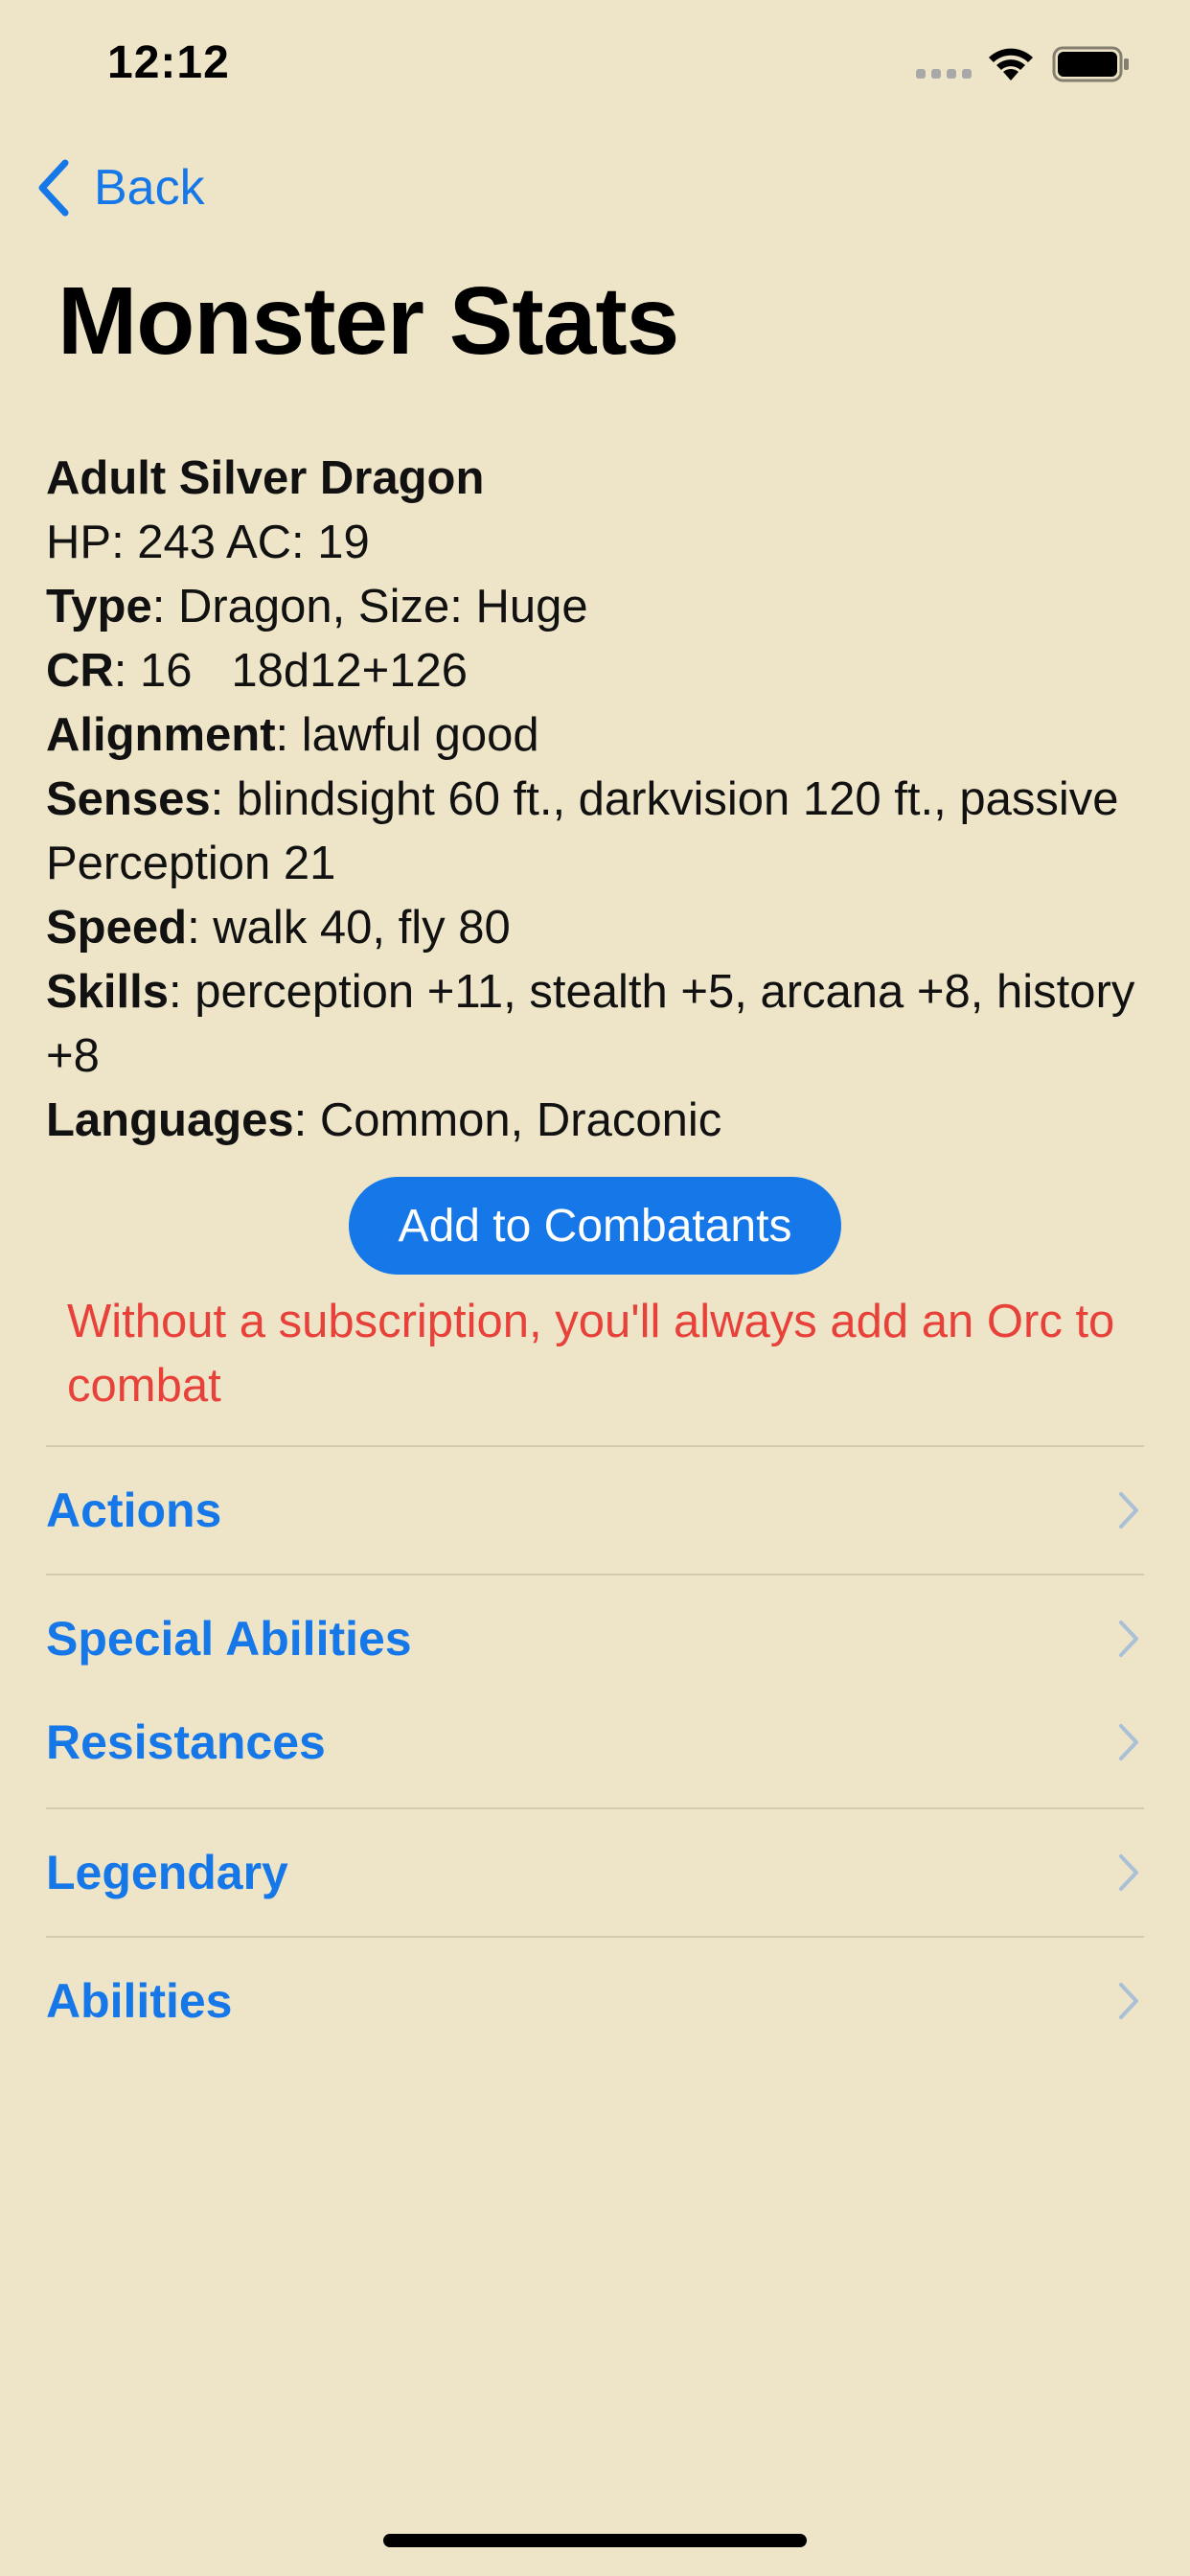 This screenshot has width=1190, height=2576. Describe the element at coordinates (1091, 64) in the screenshot. I see `battery-icon` at that location.